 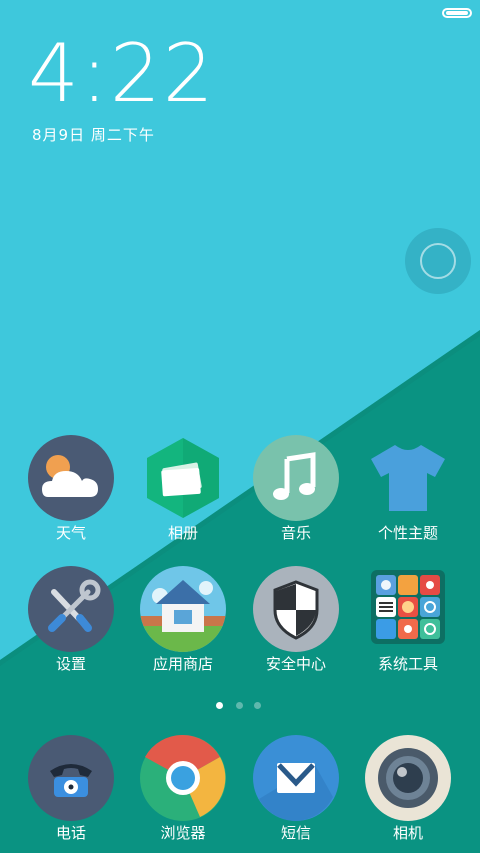 I want to click on app-store: 应用商店, so click(x=183, y=620).